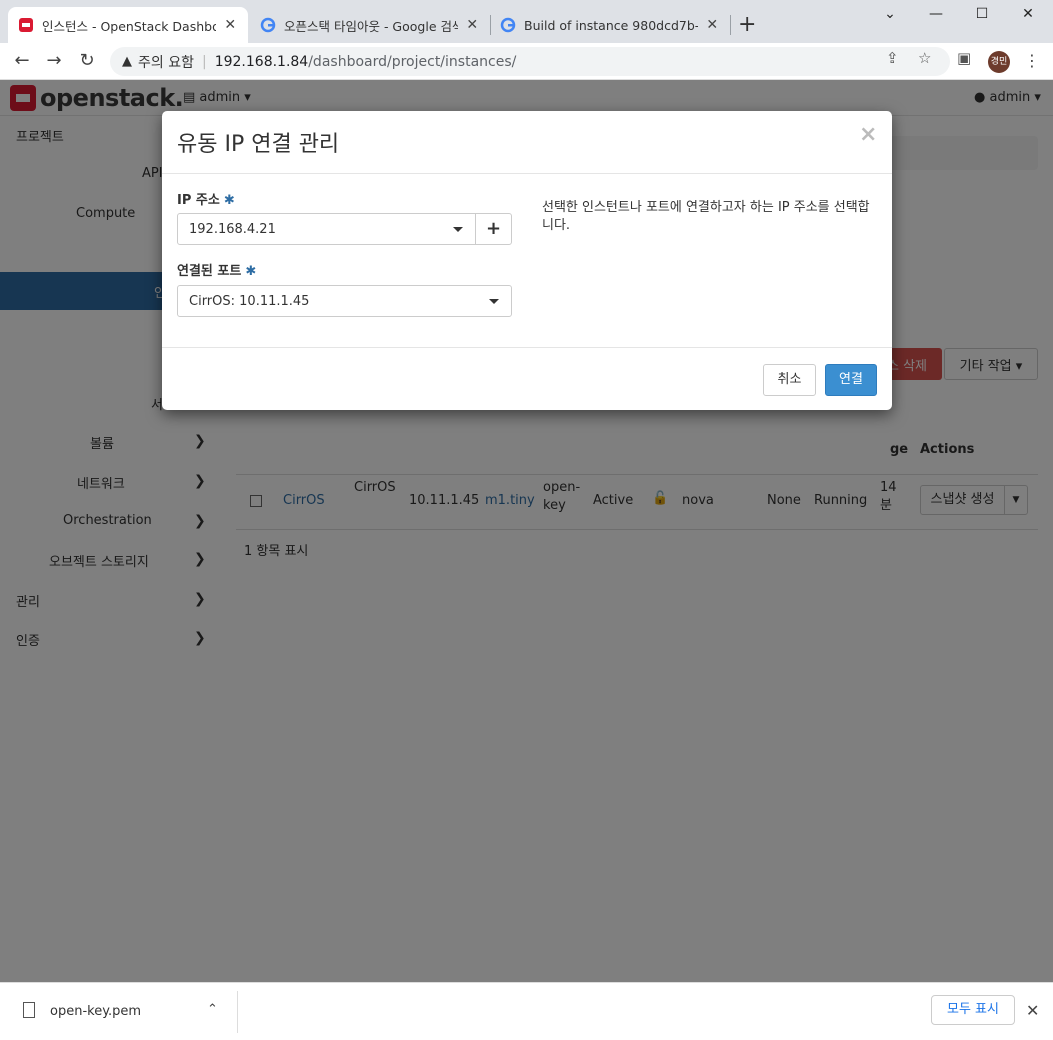 The image size is (1053, 1040). Describe the element at coordinates (706, 216) in the screenshot. I see `help-text: 선택한 인스턴트나 포트에 연결하고자 하는 IP 주소를 선택합니다.` at that location.